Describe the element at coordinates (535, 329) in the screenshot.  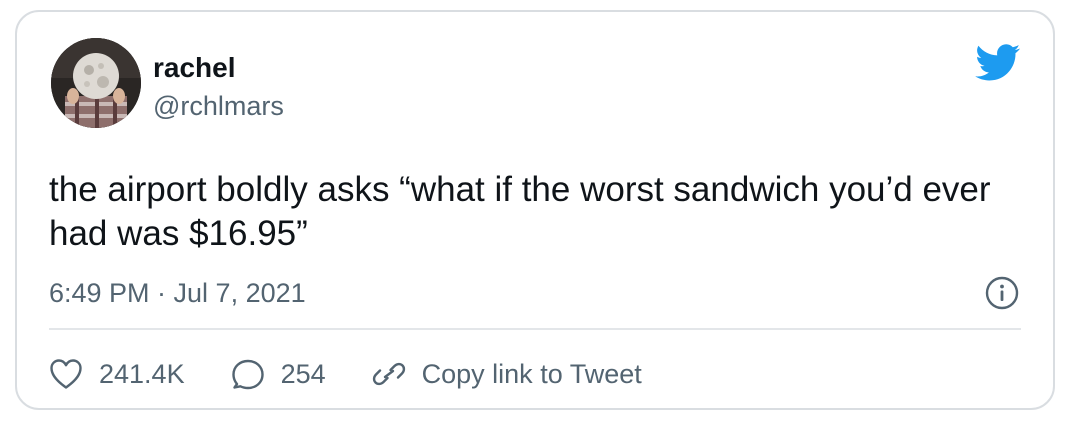
I see `divider` at that location.